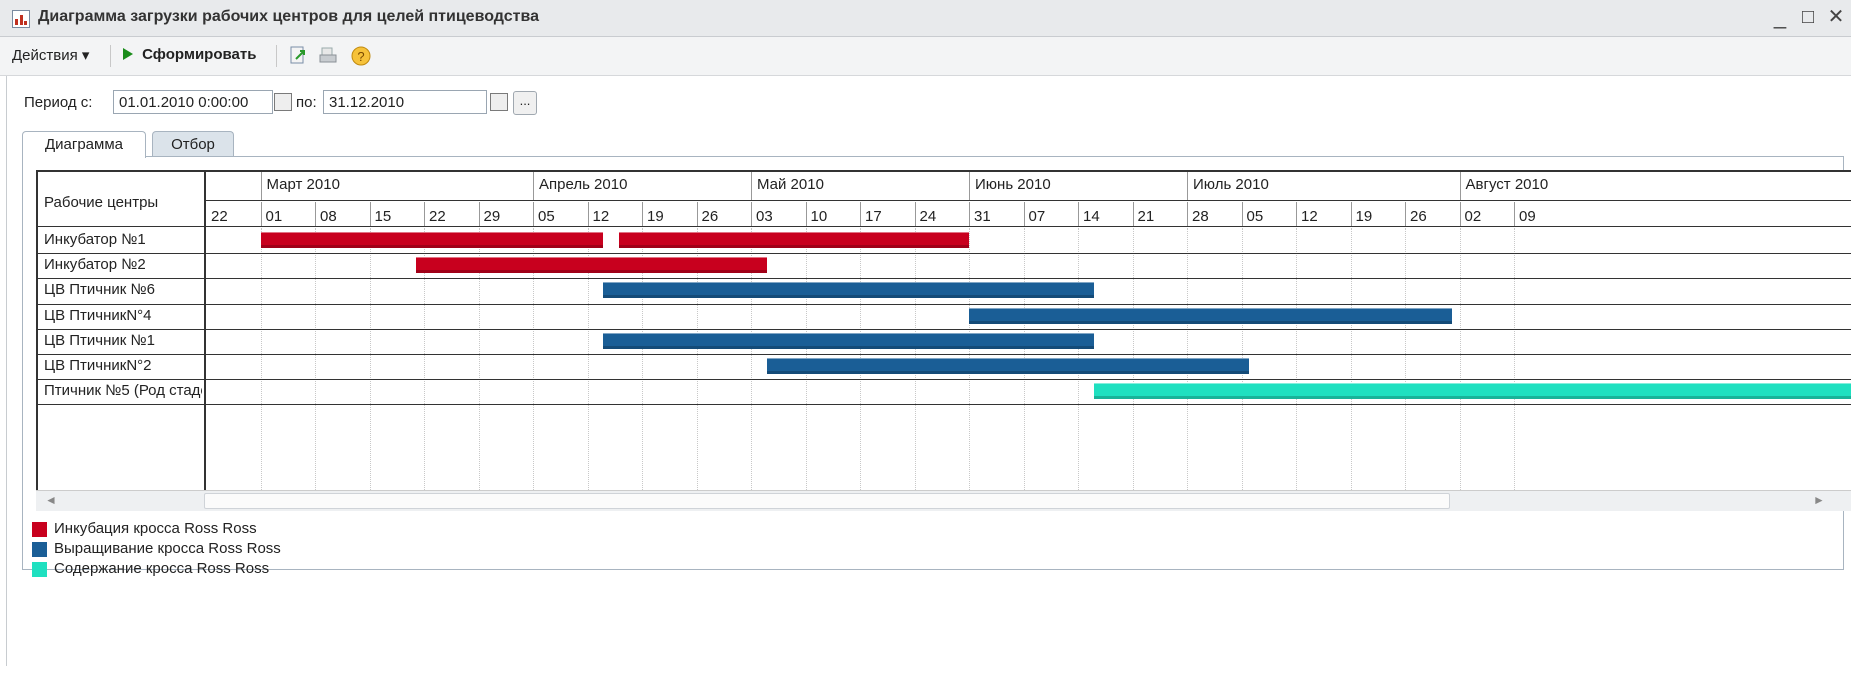 This screenshot has width=1851, height=674. Describe the element at coordinates (95, 265) in the screenshot. I see `row-label: Инкубатор №2` at that location.